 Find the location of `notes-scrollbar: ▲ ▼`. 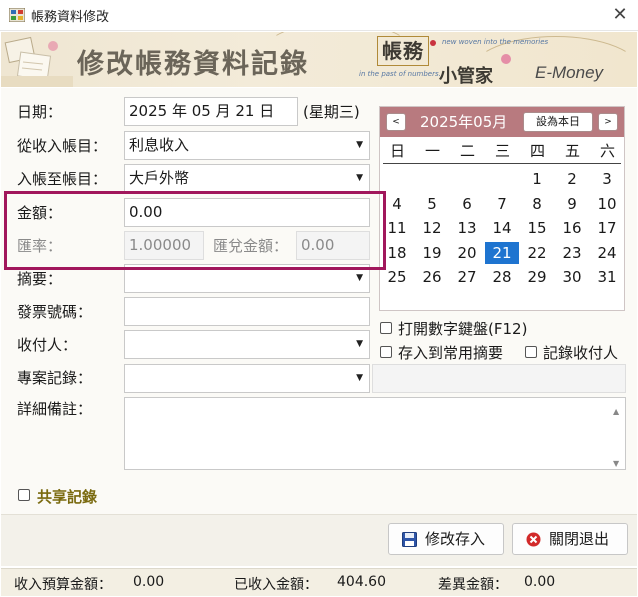

notes-scrollbar: ▲ ▼ is located at coordinates (617, 433).